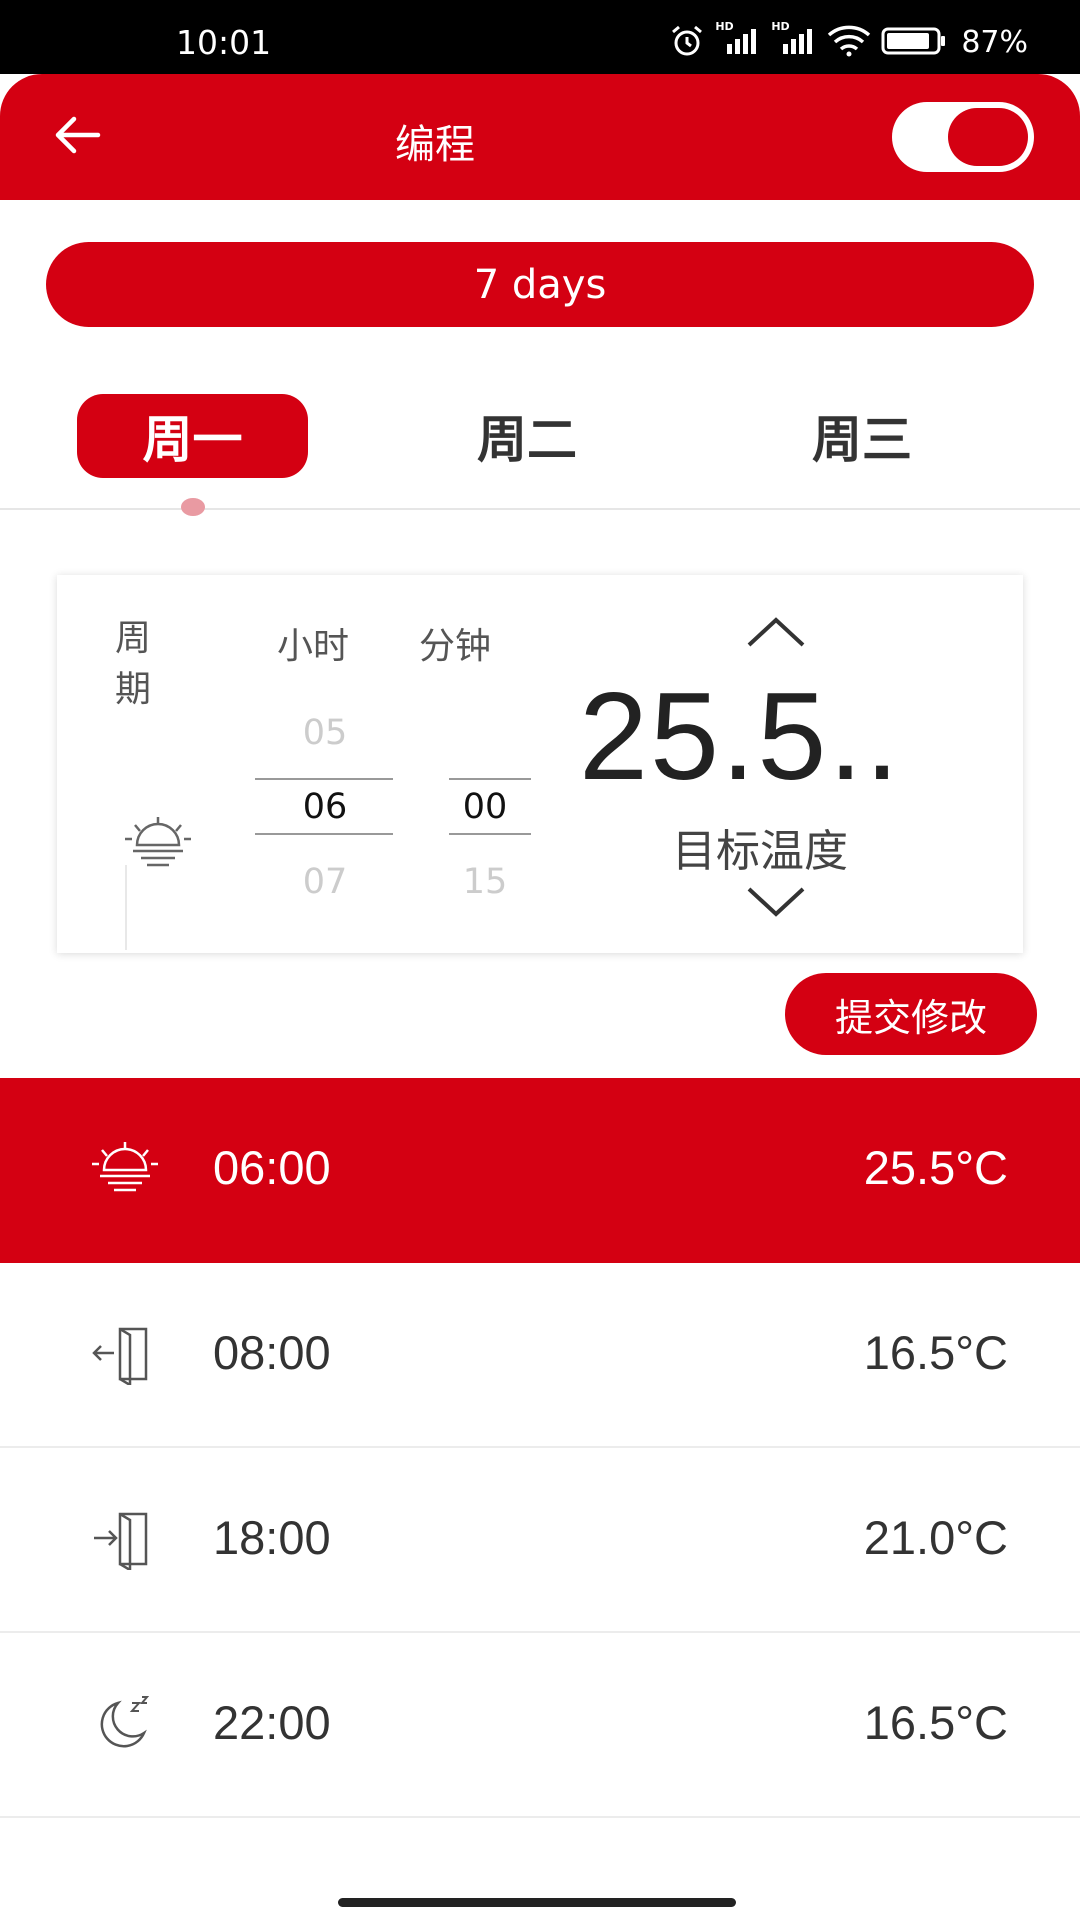  What do you see at coordinates (540, 284) in the screenshot?
I see `schedule-mode-button: 7 days` at bounding box center [540, 284].